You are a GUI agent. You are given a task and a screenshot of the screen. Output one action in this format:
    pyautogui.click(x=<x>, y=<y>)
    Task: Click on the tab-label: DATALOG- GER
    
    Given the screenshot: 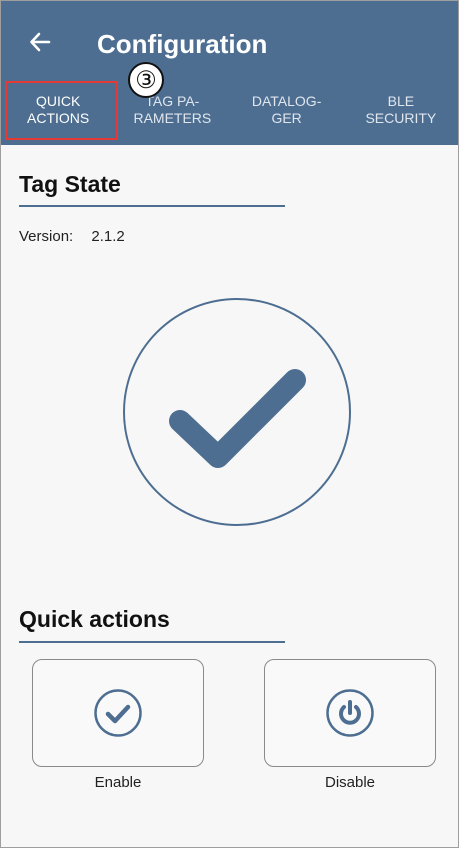 What is the action you would take?
    pyautogui.click(x=286, y=109)
    